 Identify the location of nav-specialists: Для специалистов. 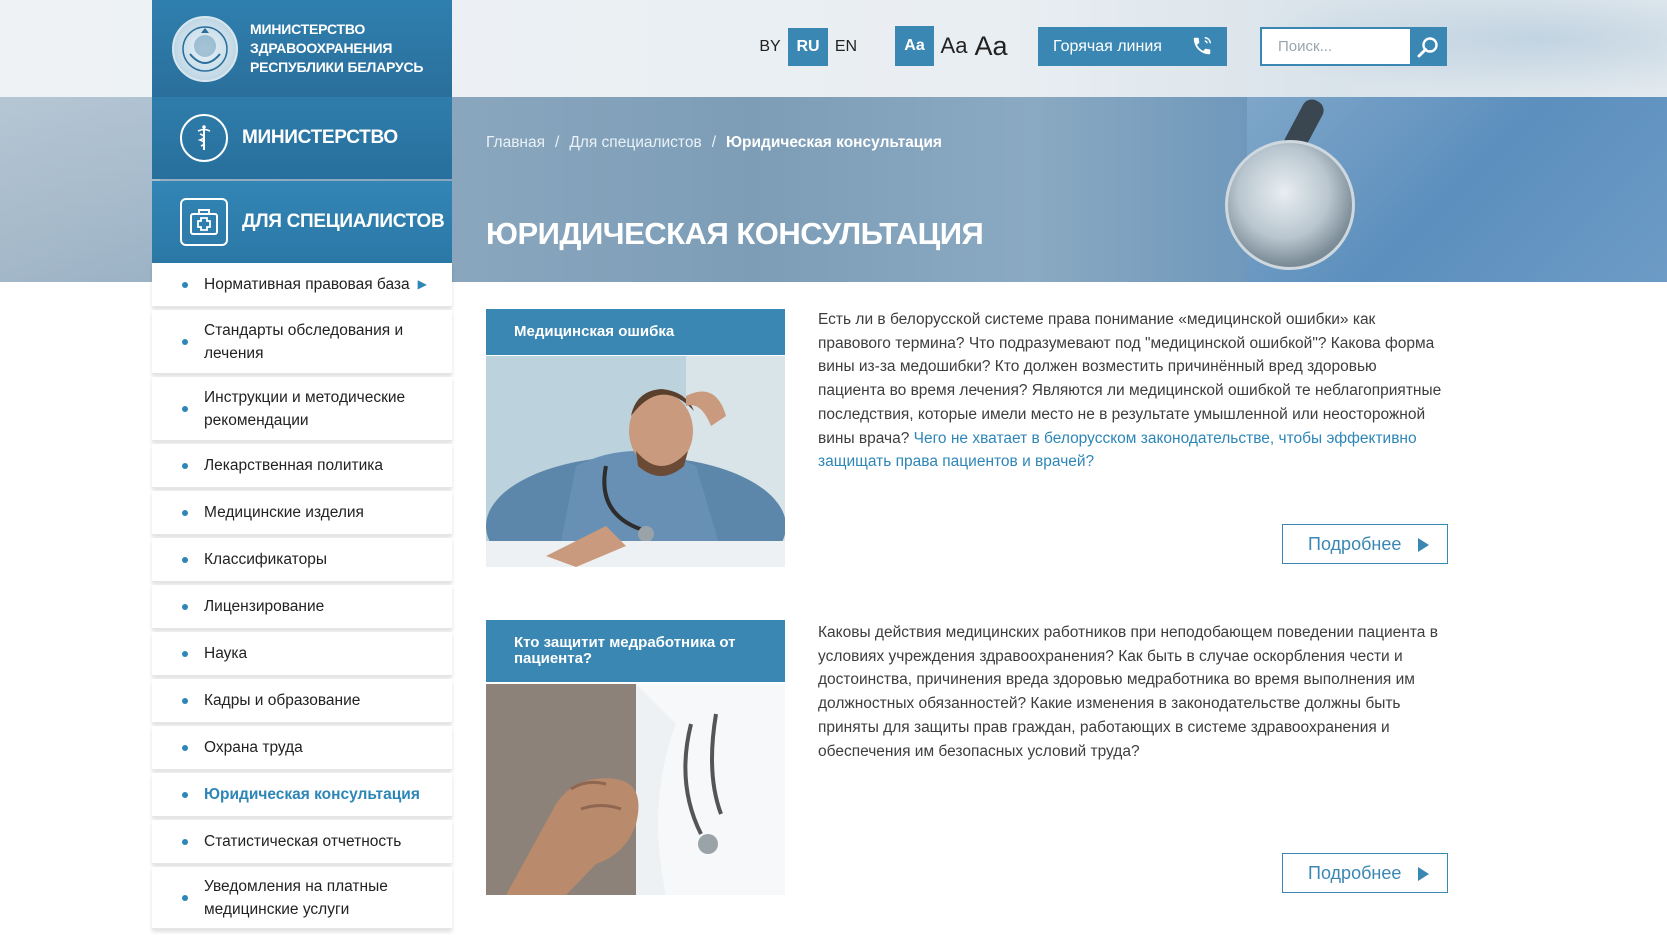
(302, 222).